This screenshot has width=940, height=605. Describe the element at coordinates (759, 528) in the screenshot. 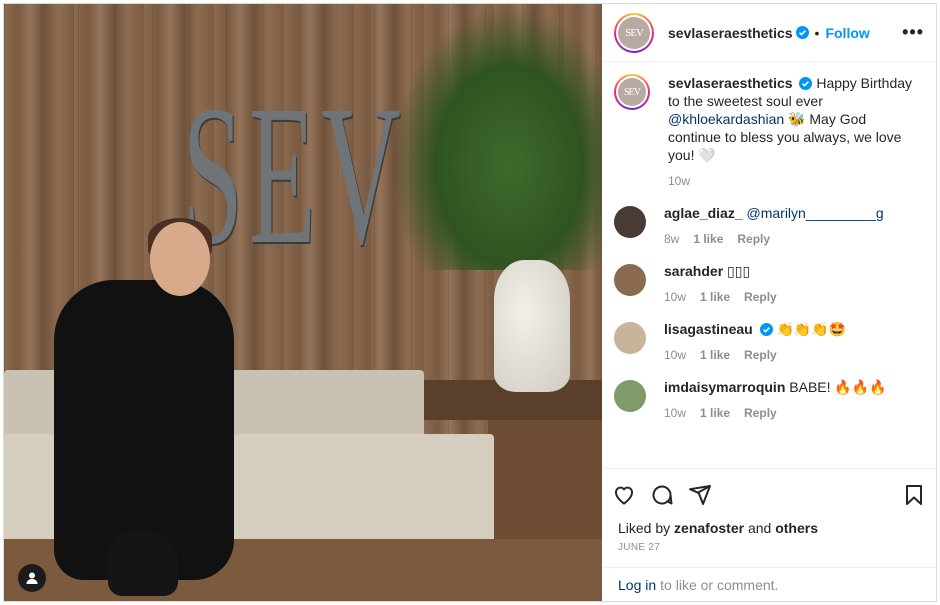

I see `liked-mid: and` at that location.